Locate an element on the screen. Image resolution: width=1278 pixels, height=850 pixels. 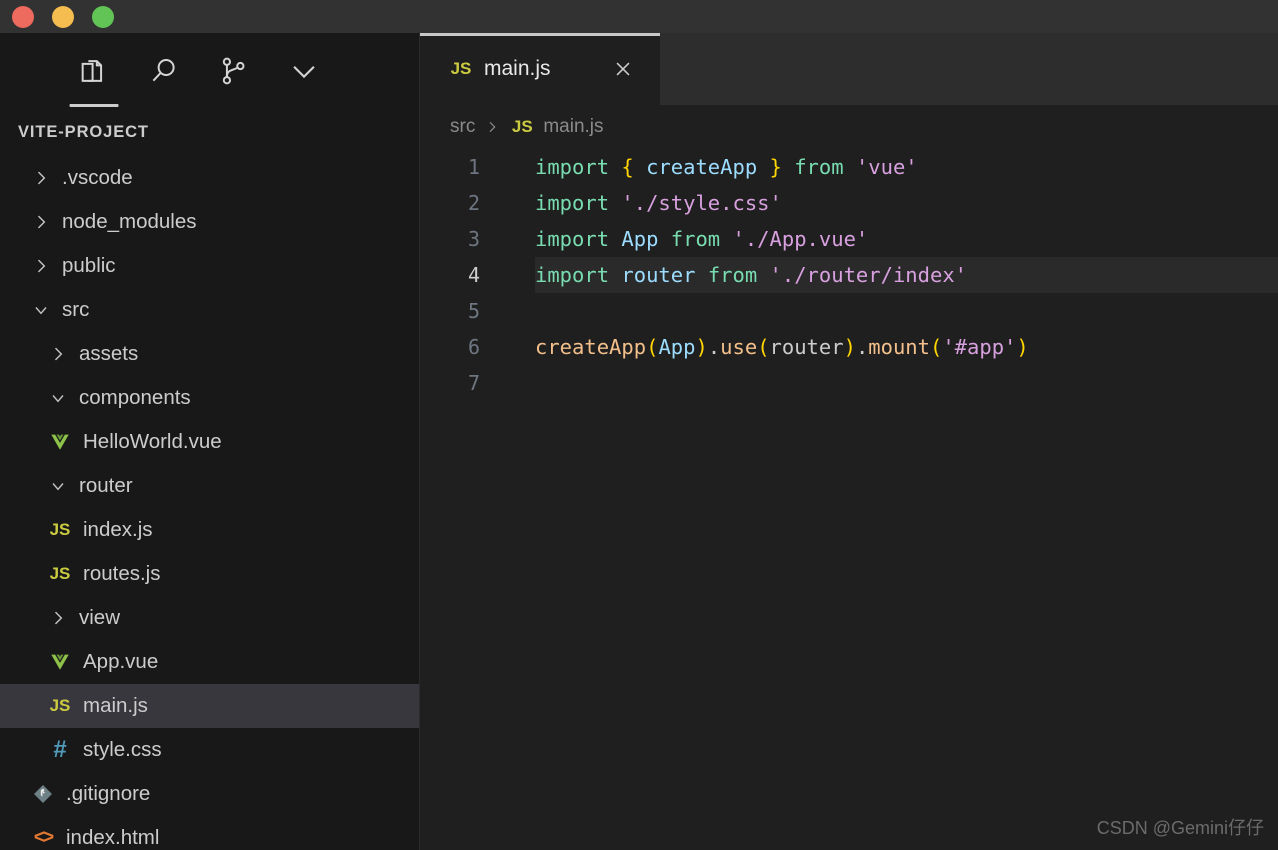
line-number: 5 is located at coordinates (473, 311).